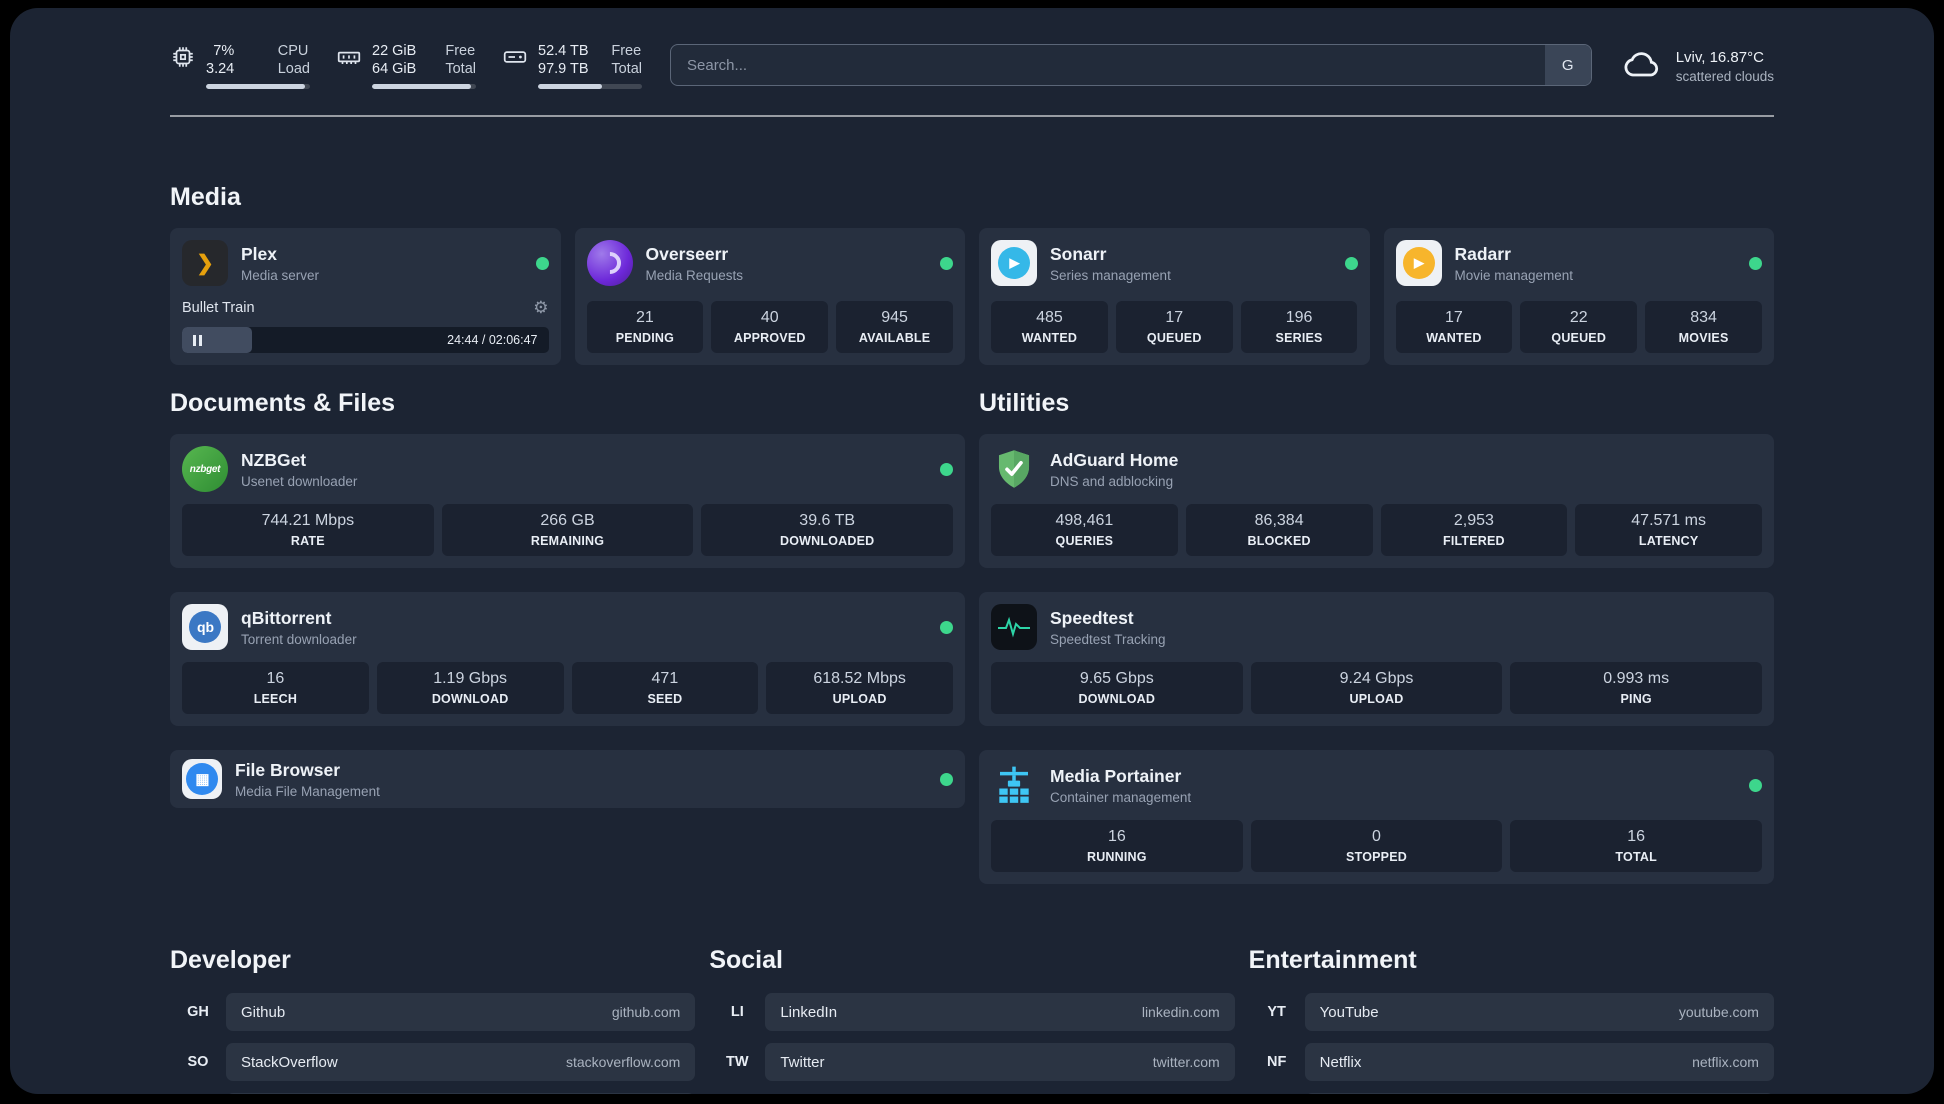 This screenshot has height=1104, width=1944. I want to click on bookmark-body: Netflix netflix.com, so click(1539, 1062).